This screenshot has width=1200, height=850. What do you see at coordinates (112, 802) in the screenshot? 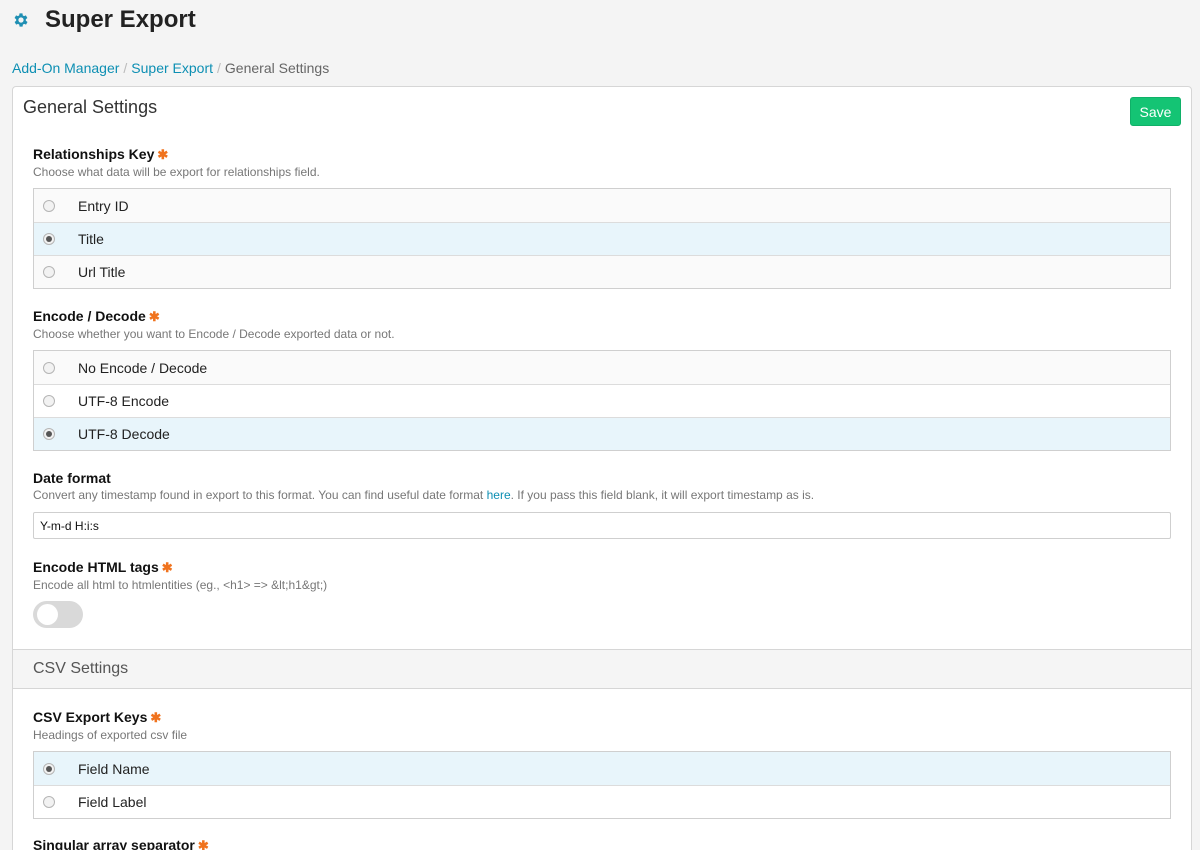
I see `radio-label: Field Label` at bounding box center [112, 802].